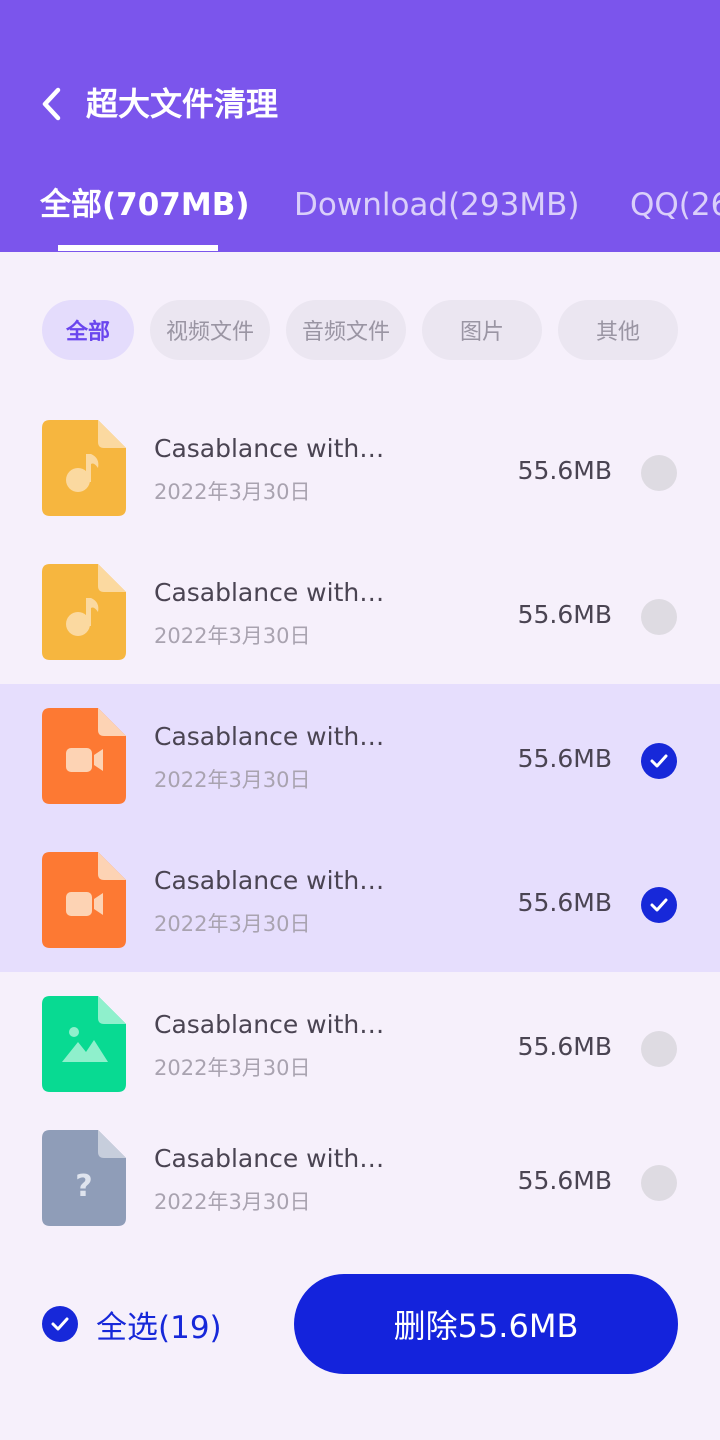  I want to click on folder-tabs: 全部(707MB) Download(293MB) QQ(26, so click(360, 214).